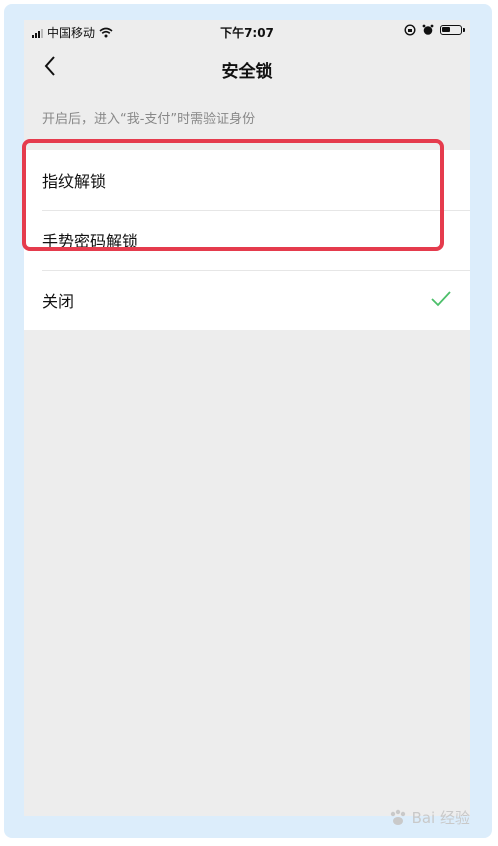 The width and height of the screenshot is (498, 846). I want to click on option-label: 手势密码解锁, so click(90, 241).